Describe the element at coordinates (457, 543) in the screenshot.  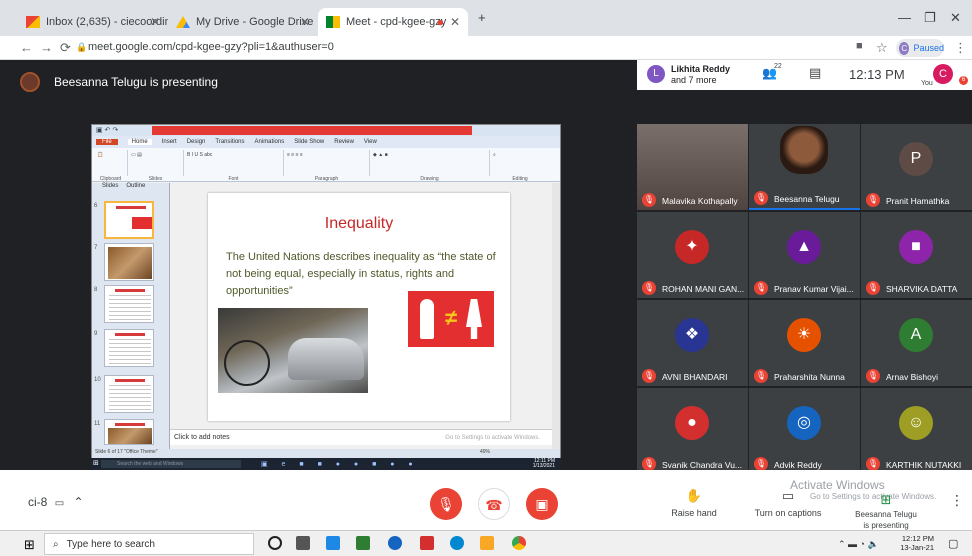
I see `edge-chromium-icon` at that location.